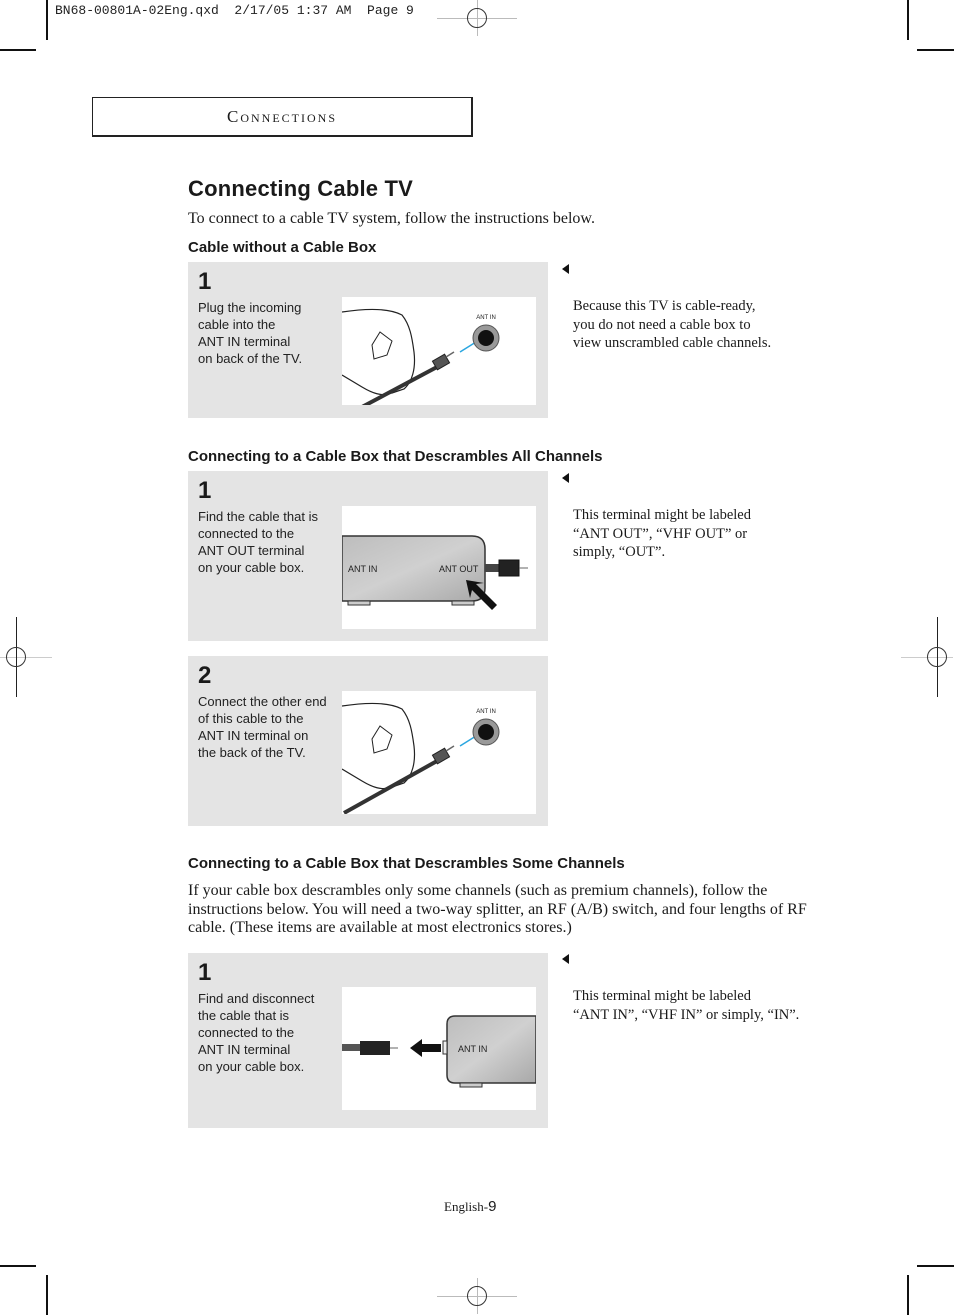  I want to click on step-number: 2, so click(205, 675).